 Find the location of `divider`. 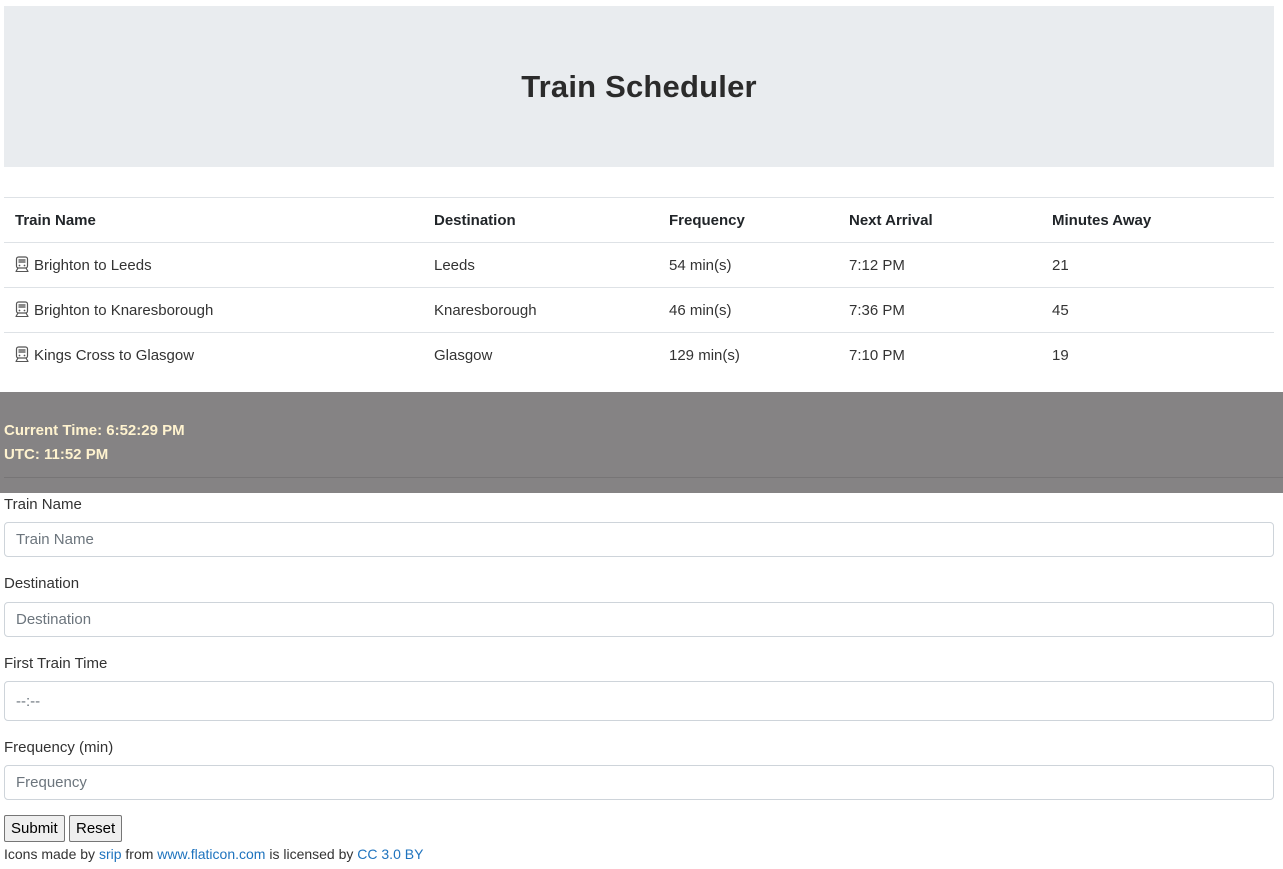

divider is located at coordinates (643, 477).